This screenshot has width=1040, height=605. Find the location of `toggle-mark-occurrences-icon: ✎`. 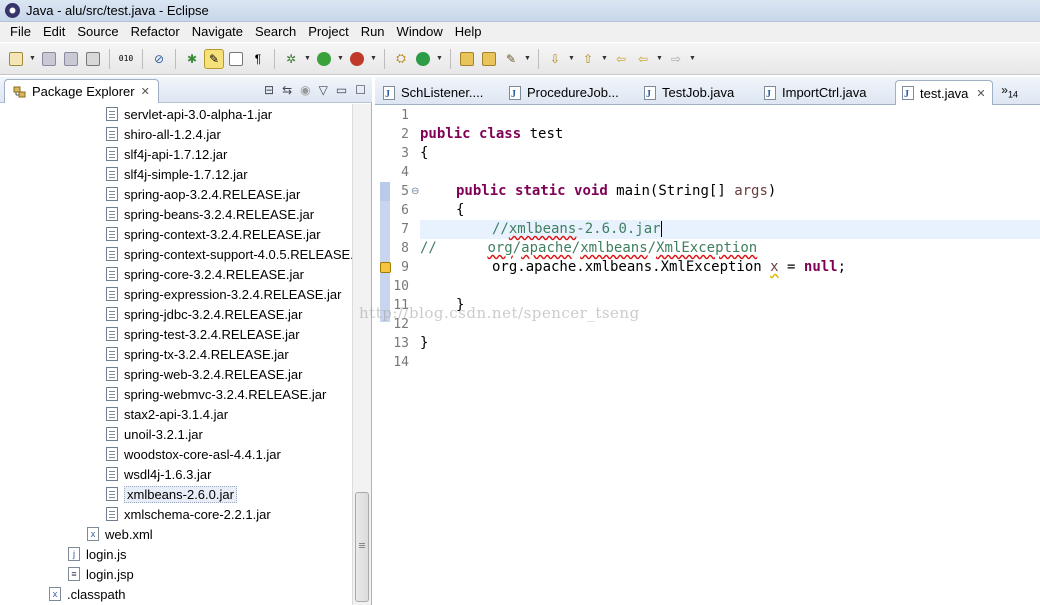

toggle-mark-occurrences-icon: ✎ is located at coordinates (214, 58).